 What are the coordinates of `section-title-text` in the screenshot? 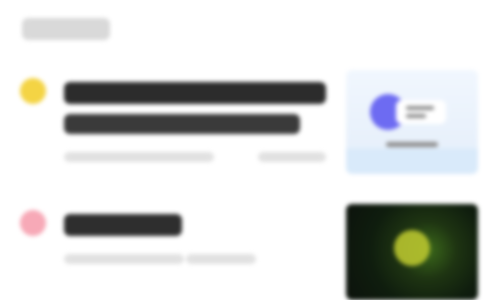 It's located at (66, 29).